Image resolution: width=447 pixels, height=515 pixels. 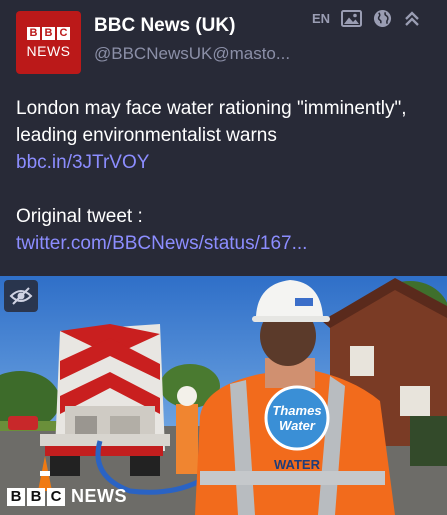 What do you see at coordinates (412, 19) in the screenshot?
I see `collapse-icon` at bounding box center [412, 19].